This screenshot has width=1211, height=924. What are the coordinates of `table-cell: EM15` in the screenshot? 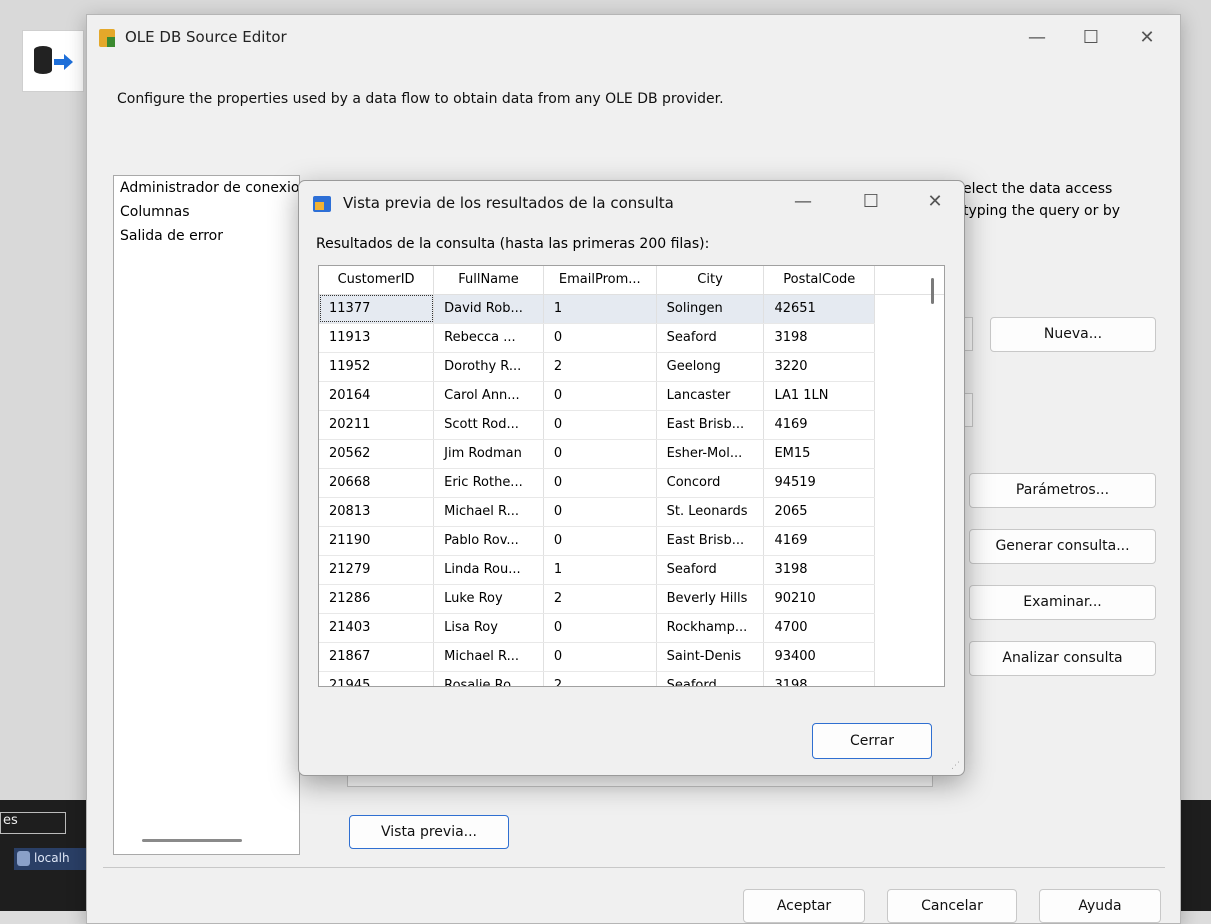 It's located at (819, 454).